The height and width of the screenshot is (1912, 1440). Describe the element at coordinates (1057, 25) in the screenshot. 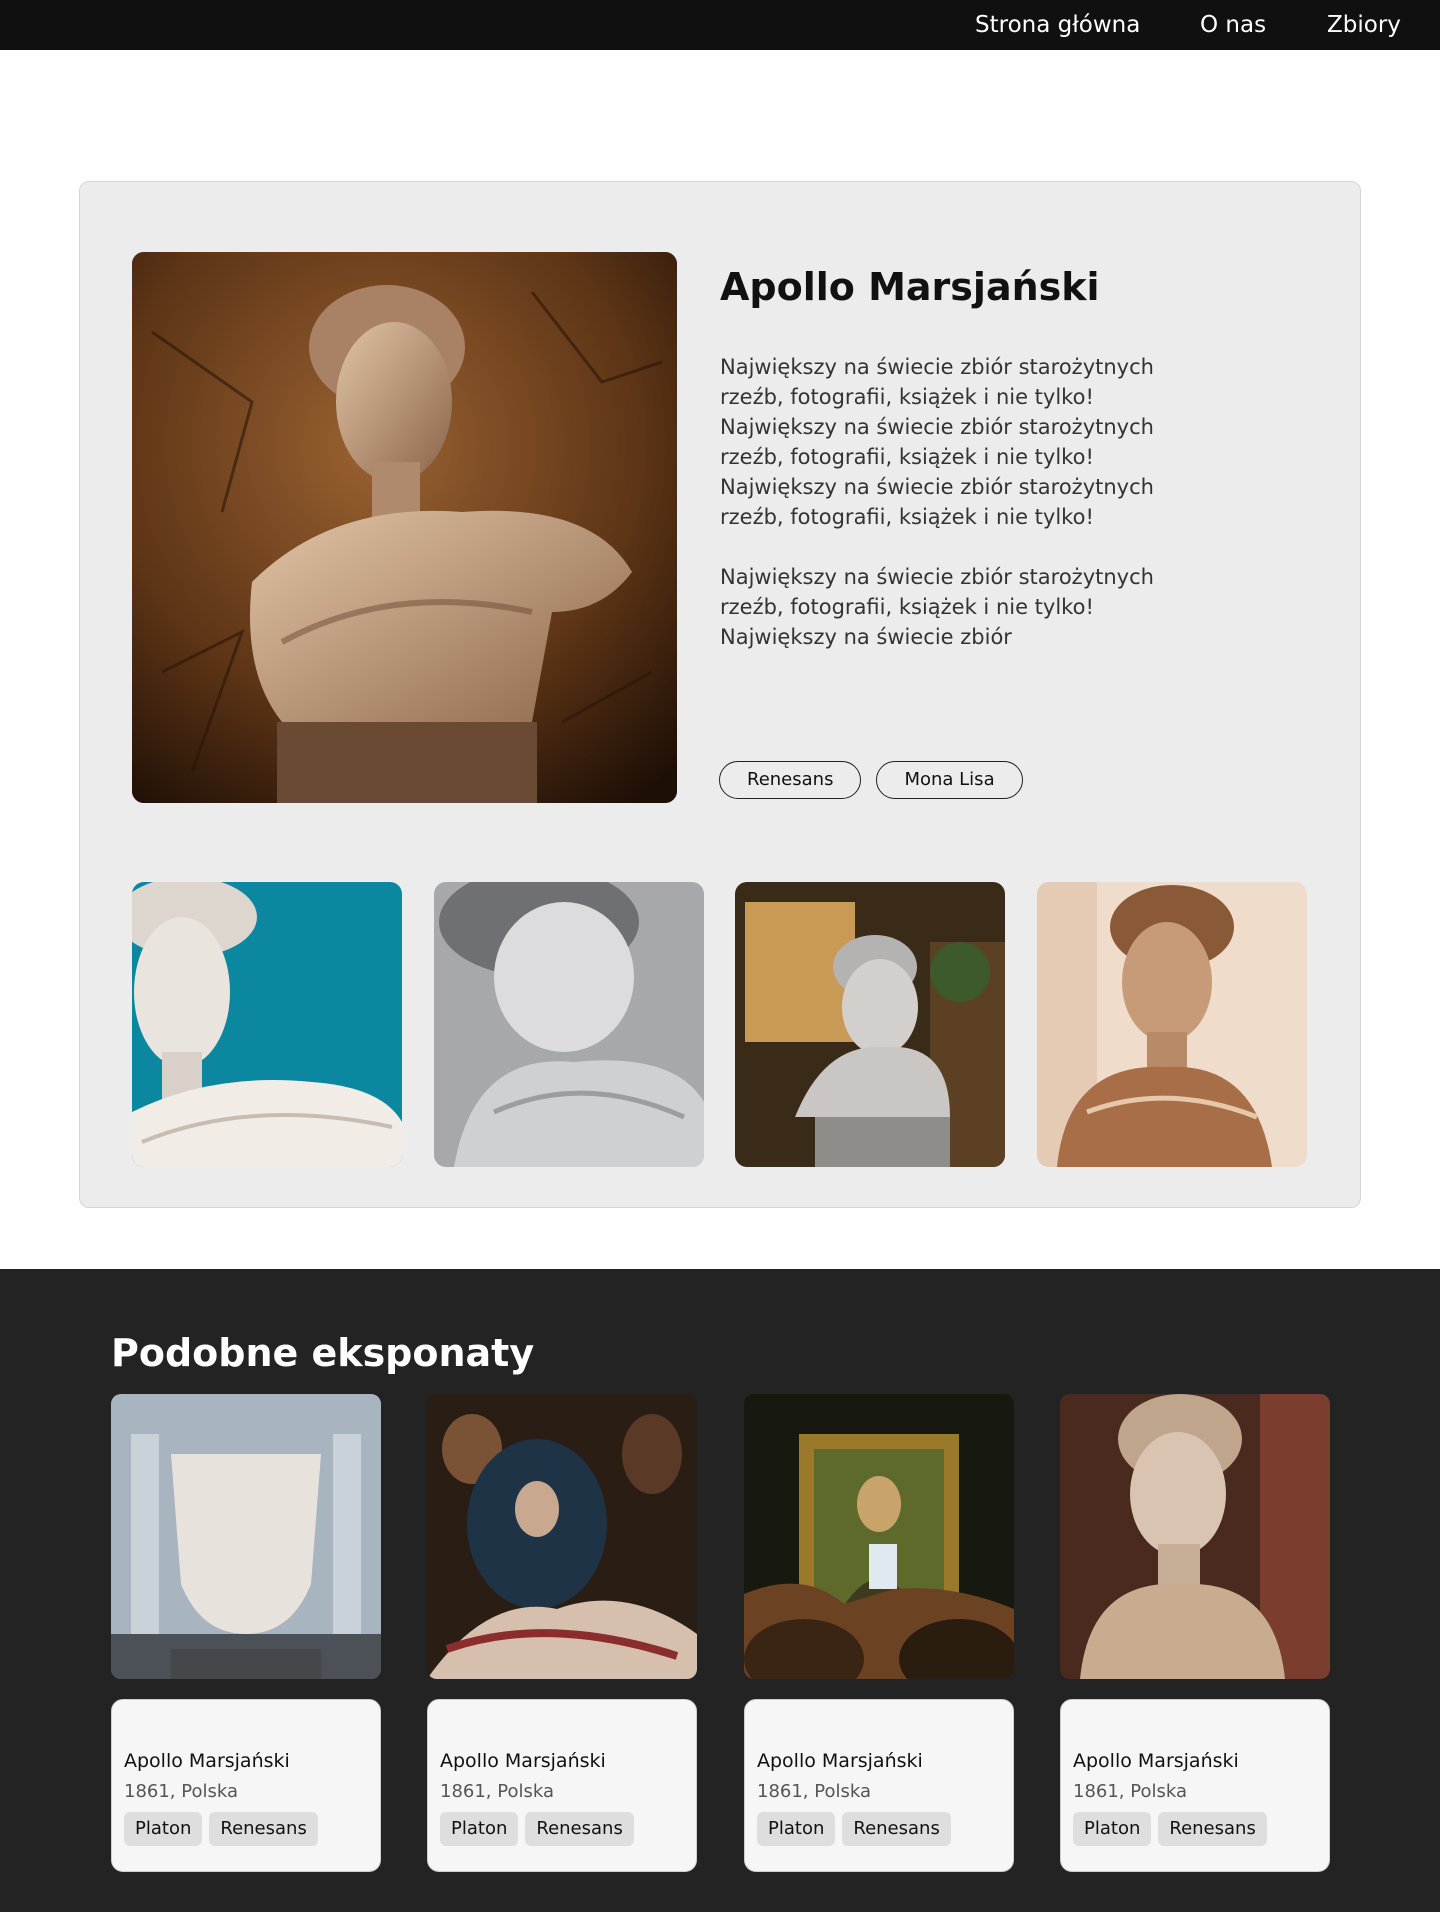

I see `nav-link-home: Strona główna` at that location.